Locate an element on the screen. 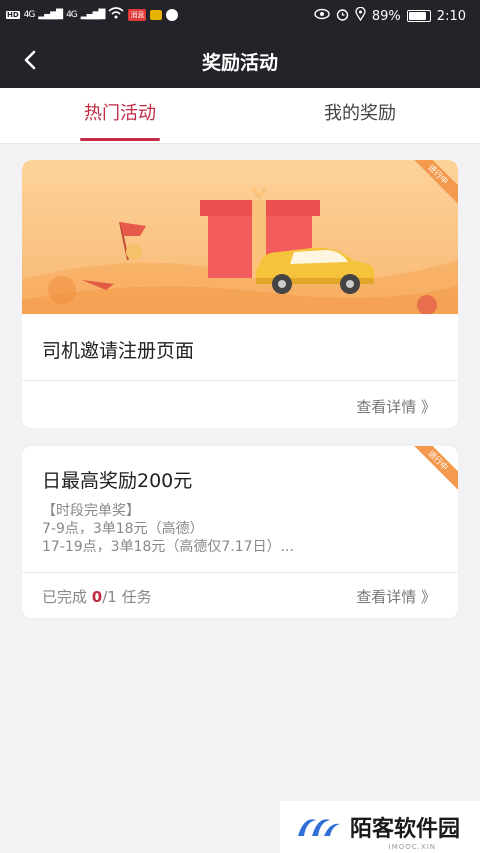 The height and width of the screenshot is (853, 480). progress-done-count: 0 is located at coordinates (97, 597).